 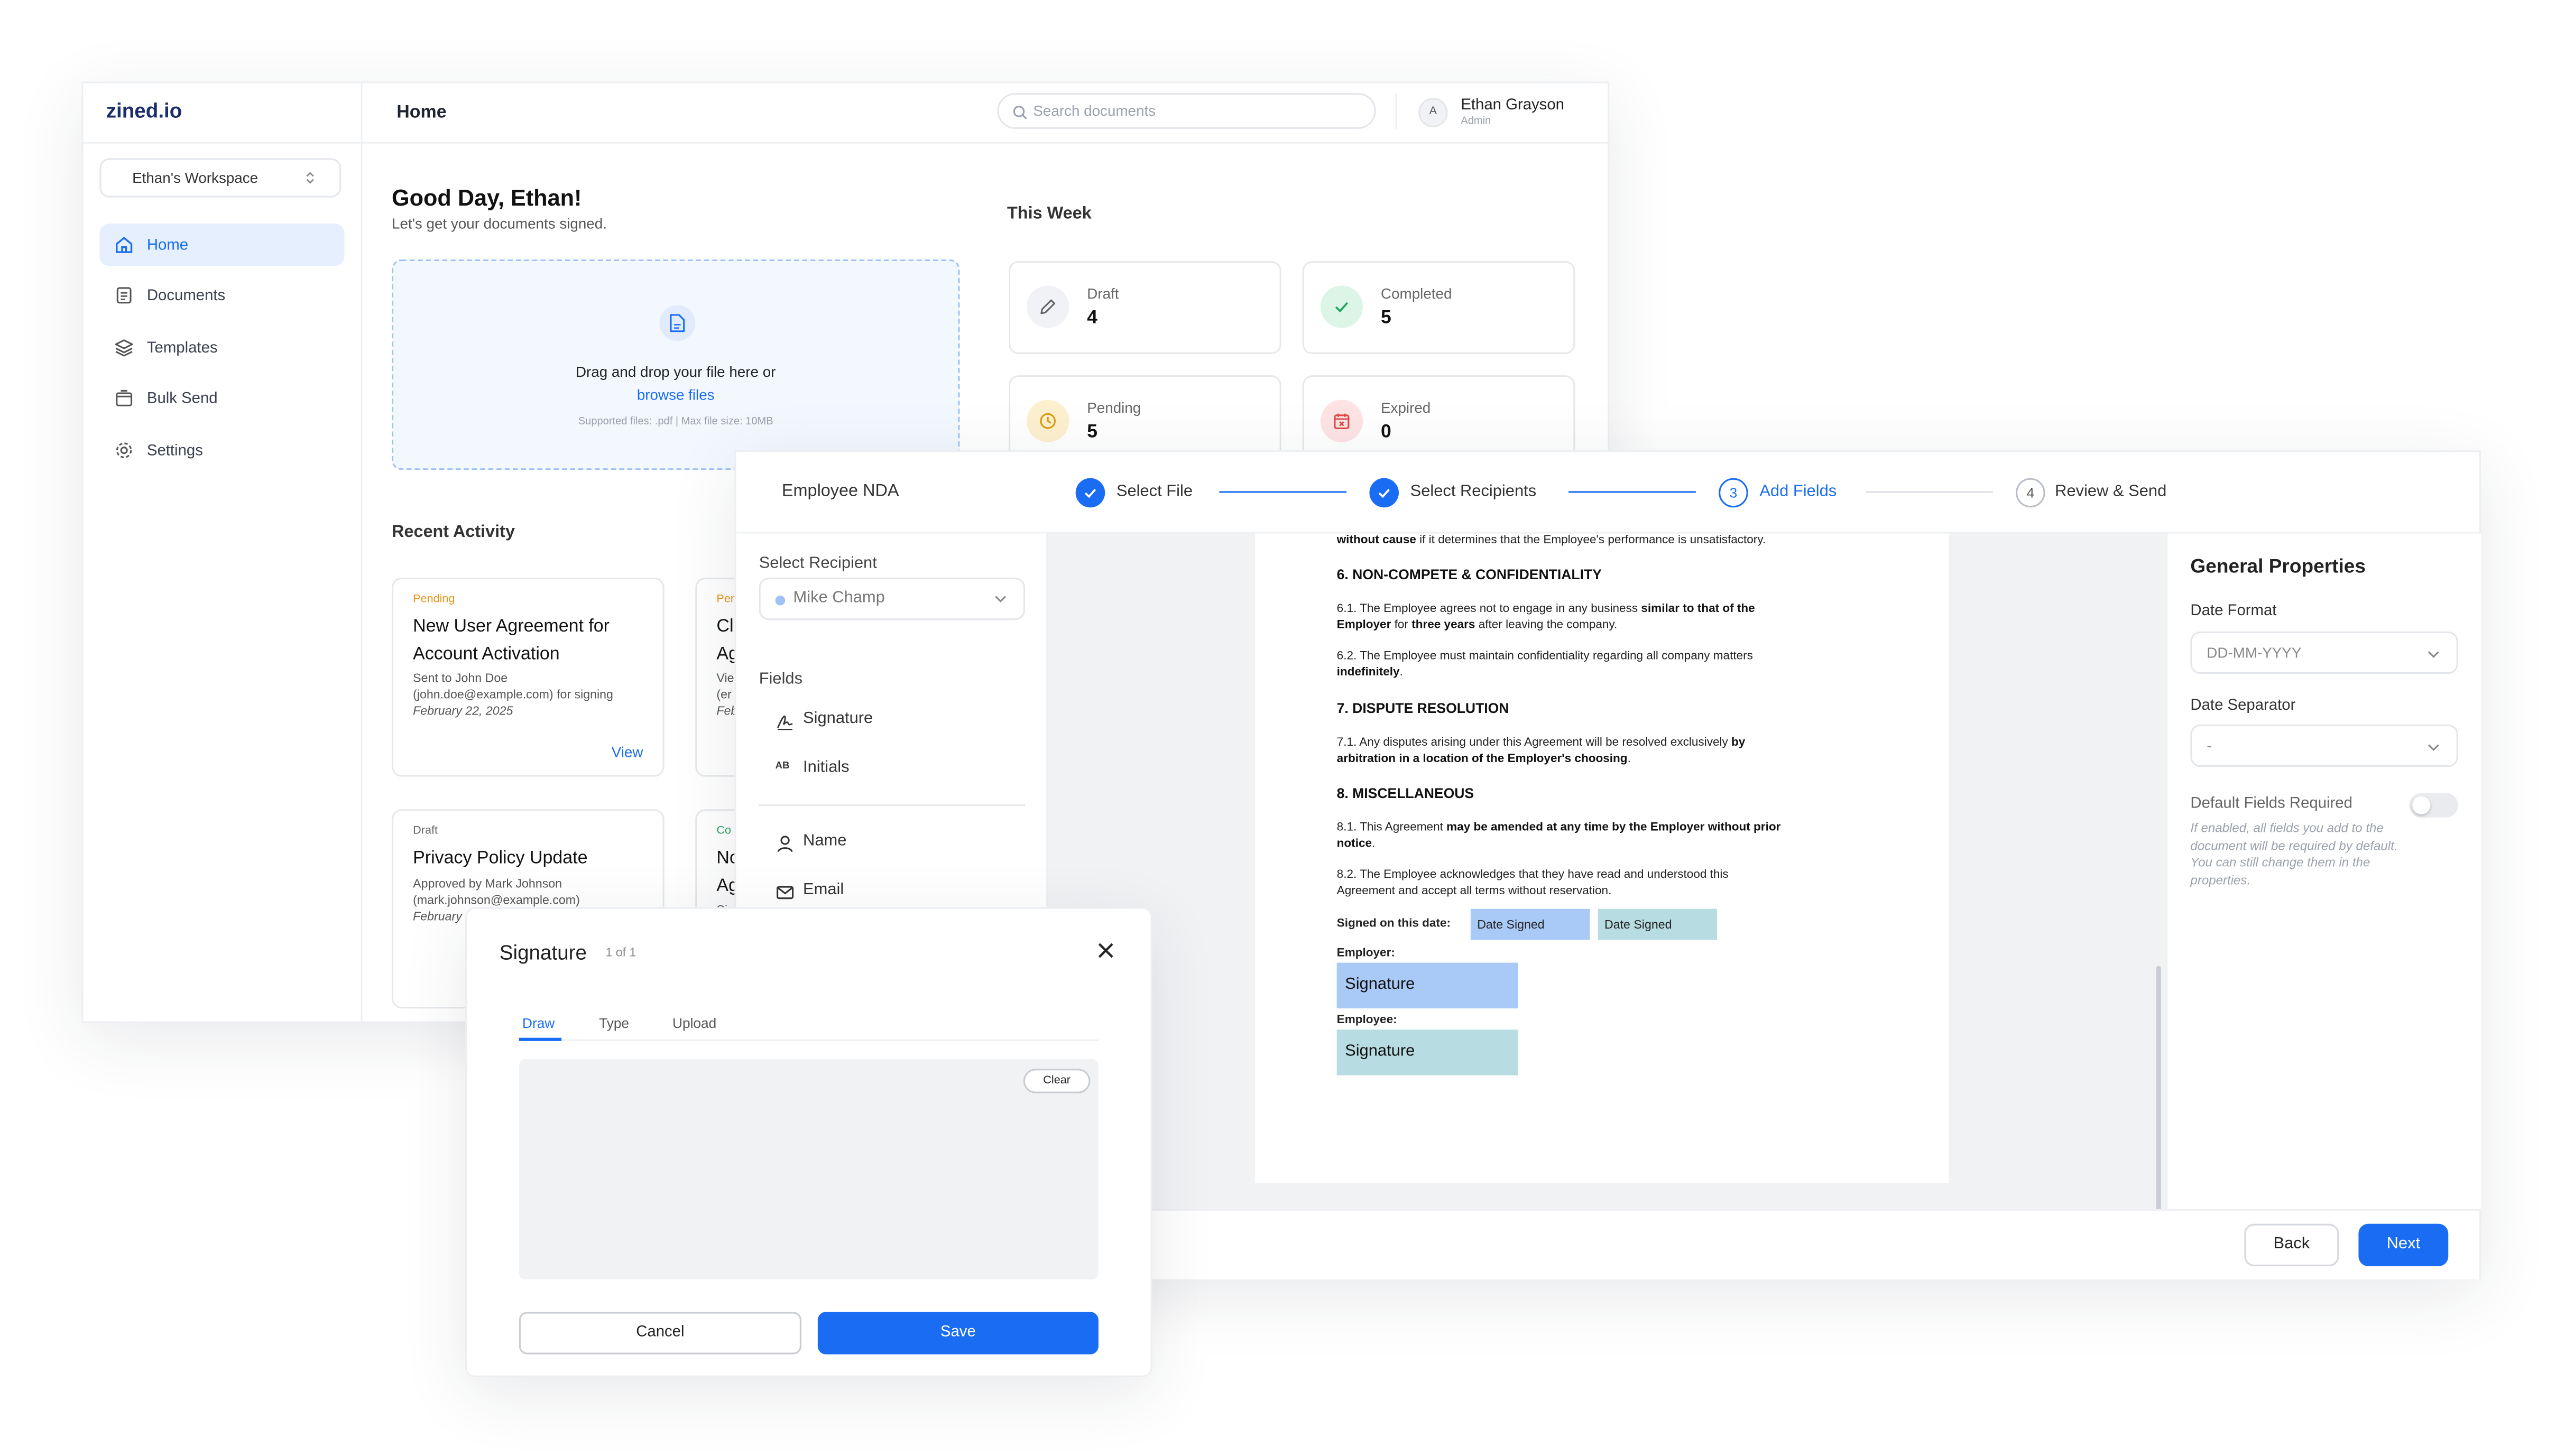 What do you see at coordinates (124, 245) in the screenshot?
I see `home-icon` at bounding box center [124, 245].